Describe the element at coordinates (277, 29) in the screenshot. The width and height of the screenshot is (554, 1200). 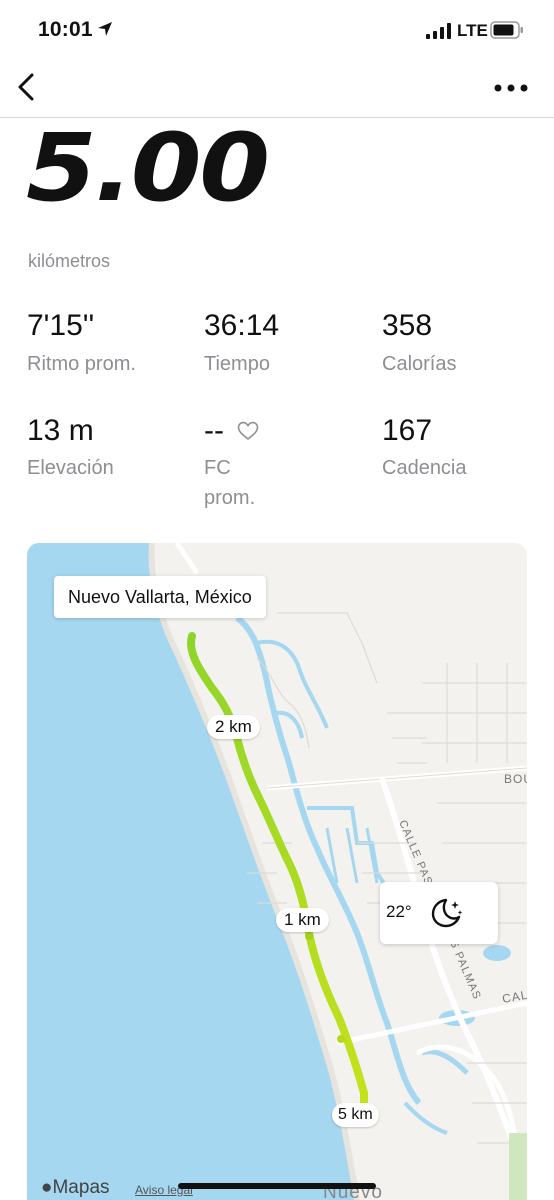
I see `status-bar: 10:01 LTE` at that location.